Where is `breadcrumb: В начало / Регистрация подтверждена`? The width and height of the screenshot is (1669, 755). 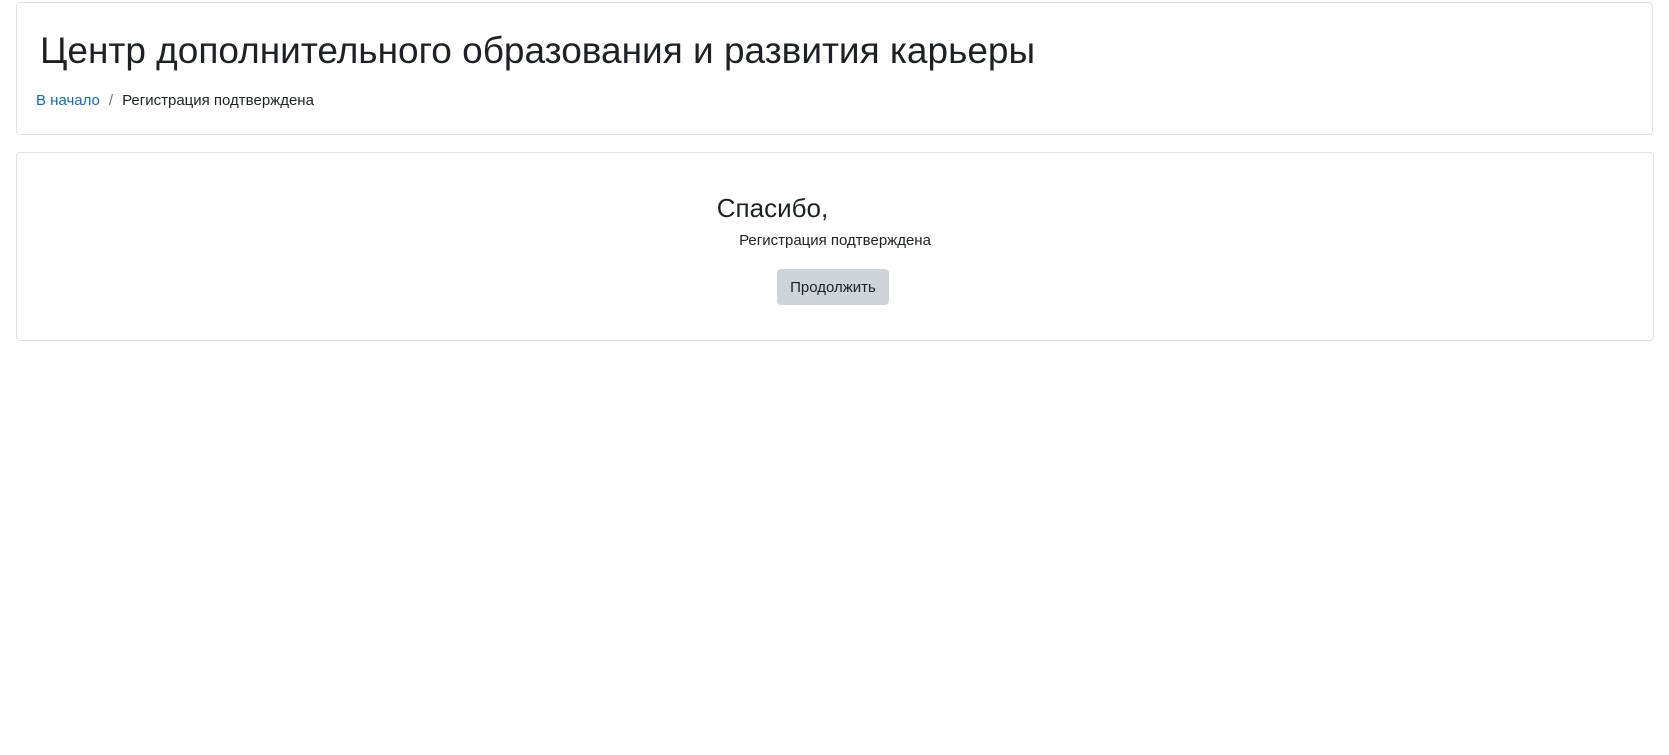
breadcrumb: В начало / Регистрация подтверждена is located at coordinates (175, 100).